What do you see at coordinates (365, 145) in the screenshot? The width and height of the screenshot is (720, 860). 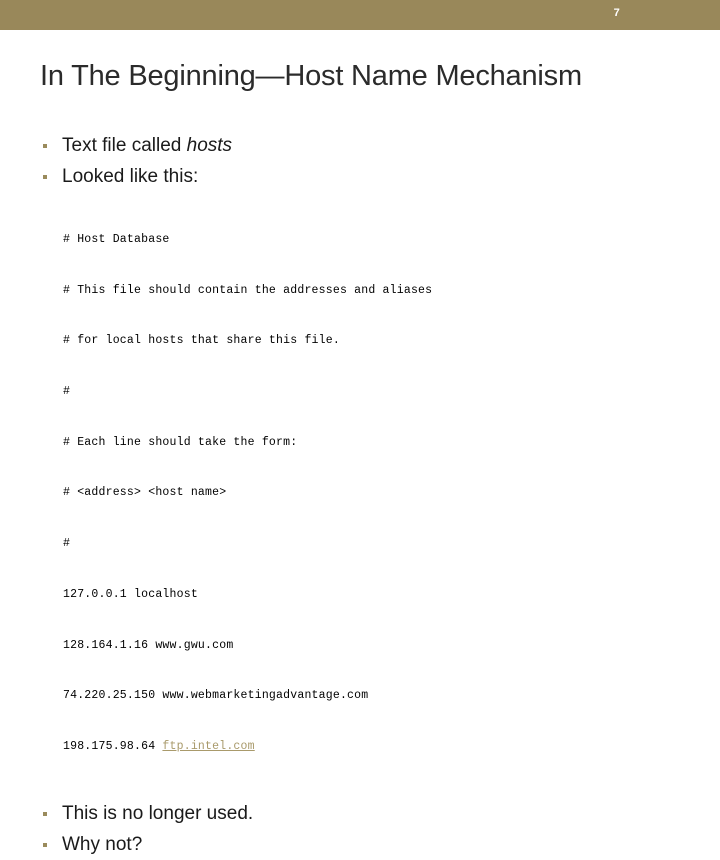 I see `list-item: Text file called hosts` at bounding box center [365, 145].